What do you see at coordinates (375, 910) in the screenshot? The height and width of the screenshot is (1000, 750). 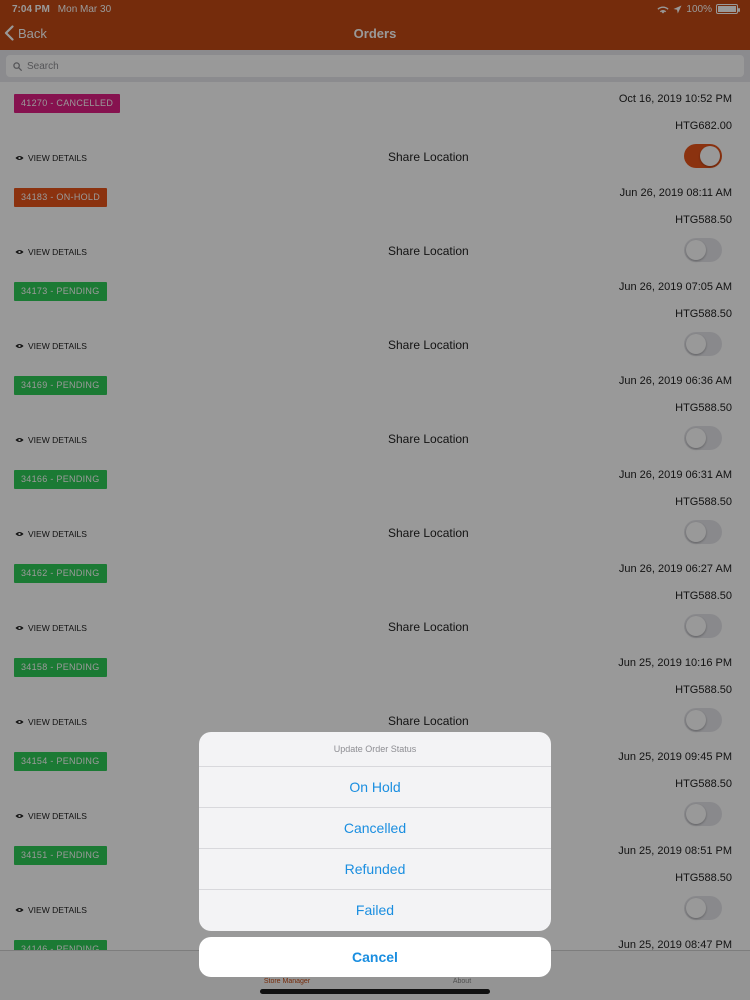 I see `option-failed: Failed` at bounding box center [375, 910].